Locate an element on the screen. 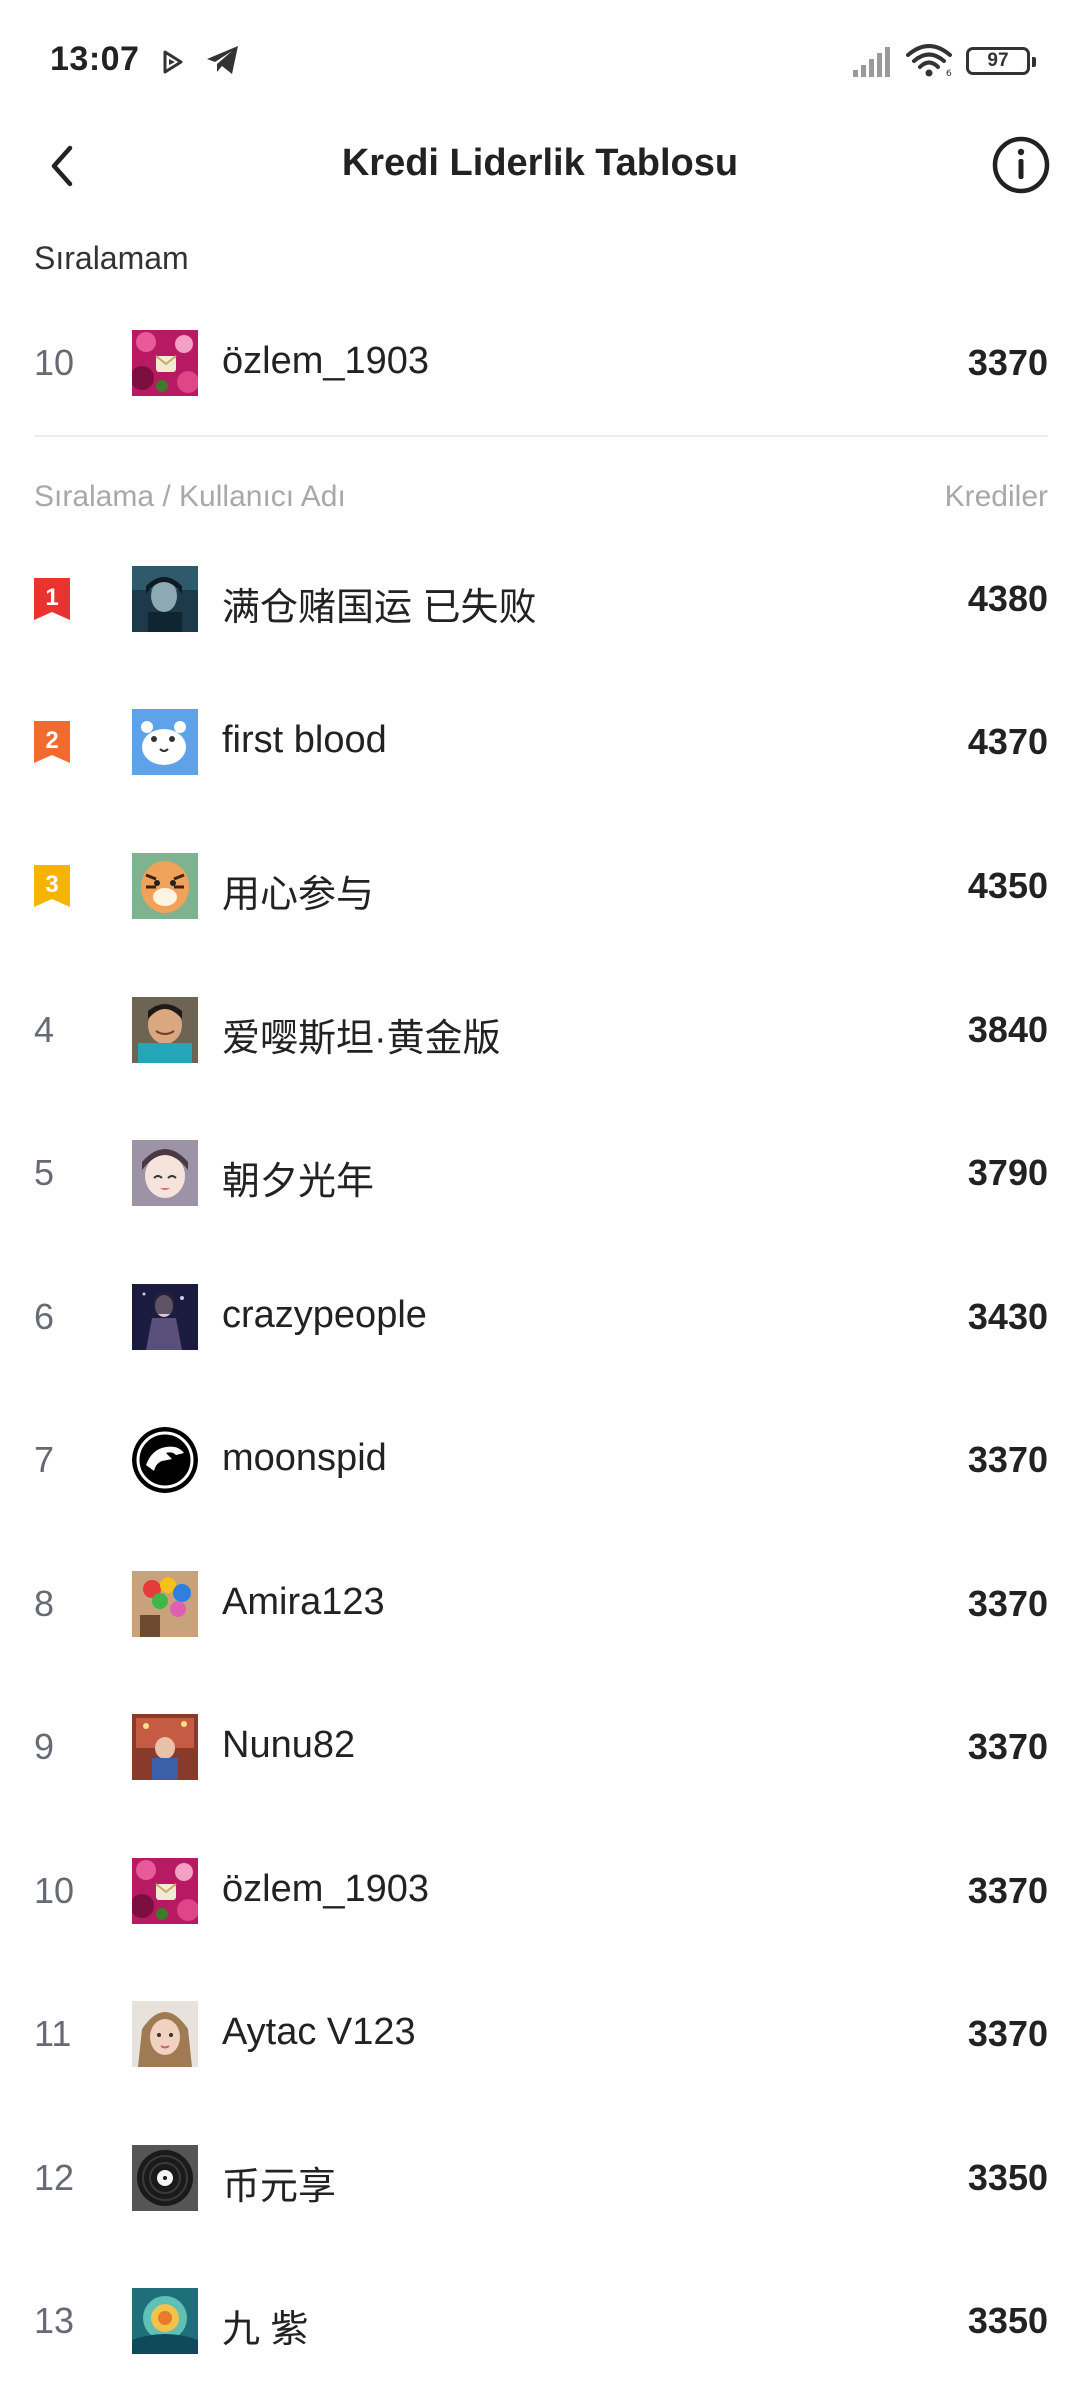 This screenshot has height=2400, width=1080. rank-badge-icon: 3 is located at coordinates (52, 886).